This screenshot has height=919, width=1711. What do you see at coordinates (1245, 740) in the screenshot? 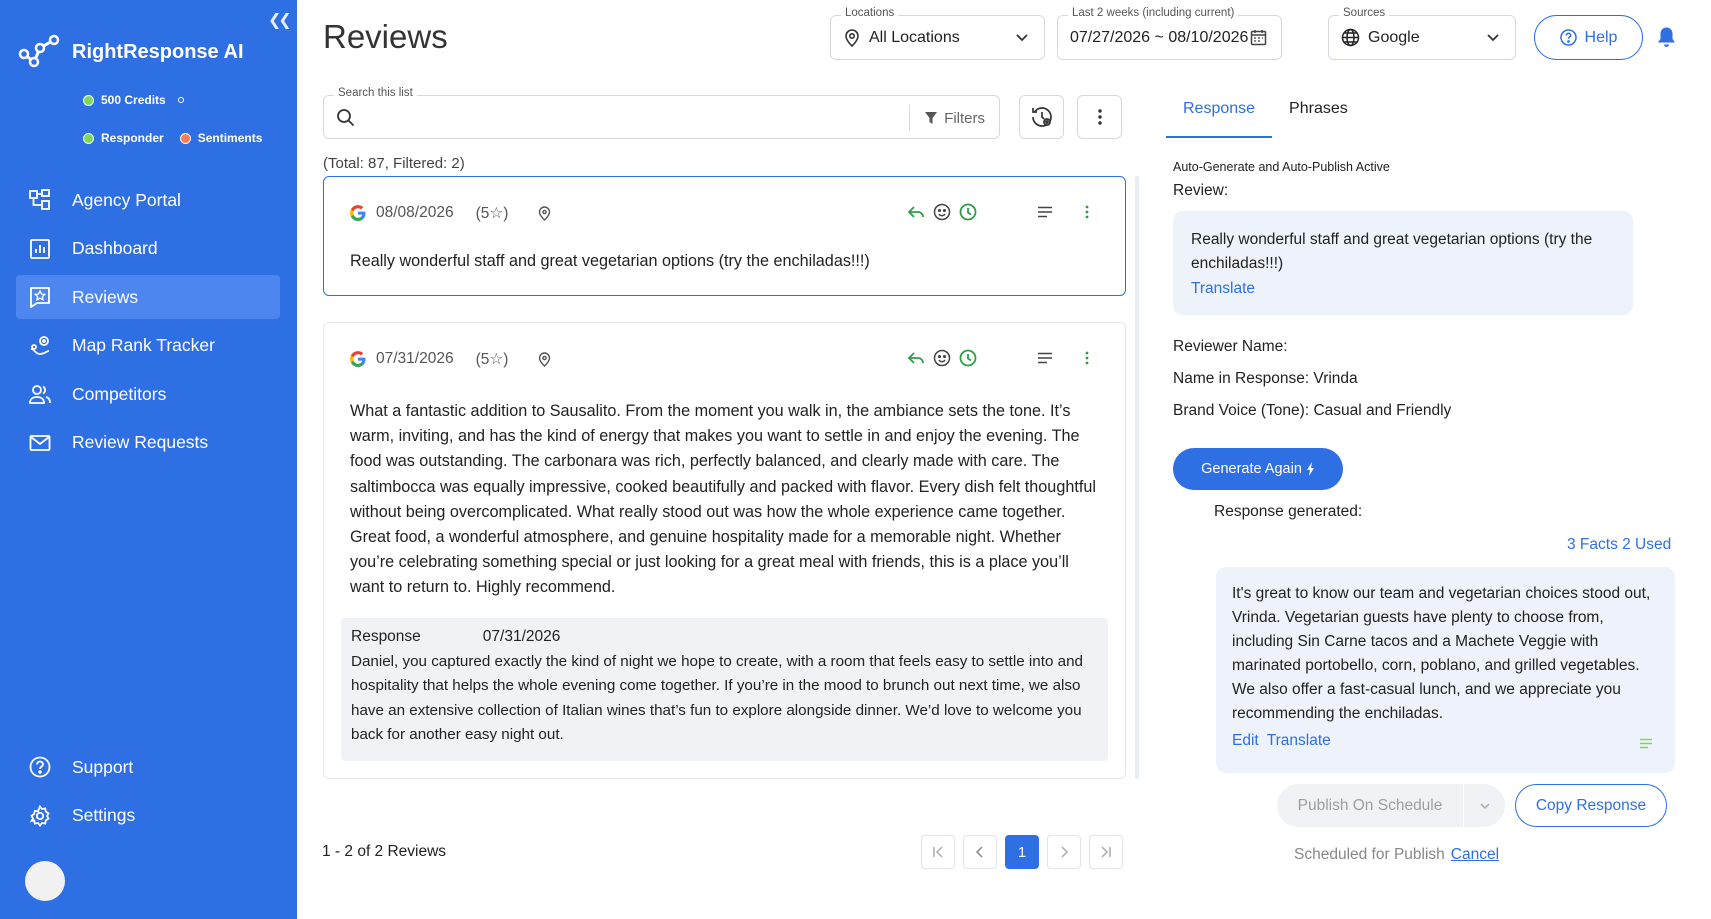
I see `edit-link: Edit` at bounding box center [1245, 740].